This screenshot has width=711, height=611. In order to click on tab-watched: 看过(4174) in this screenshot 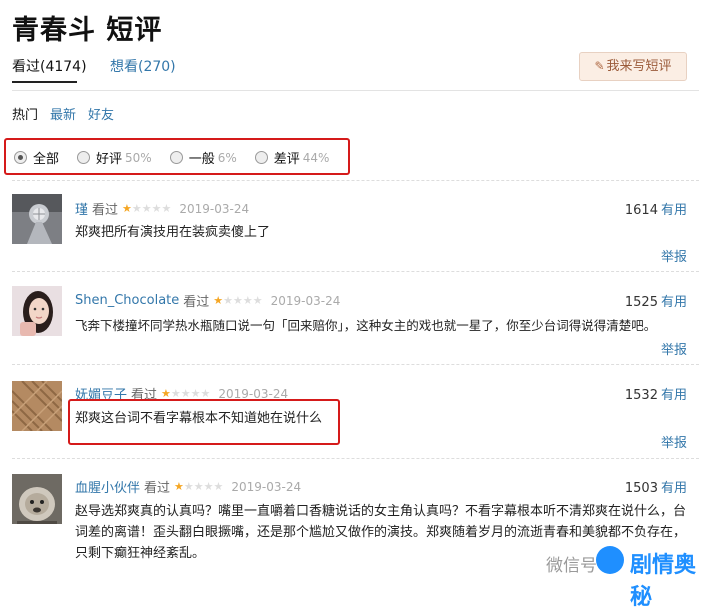, I will do `click(49, 66)`.